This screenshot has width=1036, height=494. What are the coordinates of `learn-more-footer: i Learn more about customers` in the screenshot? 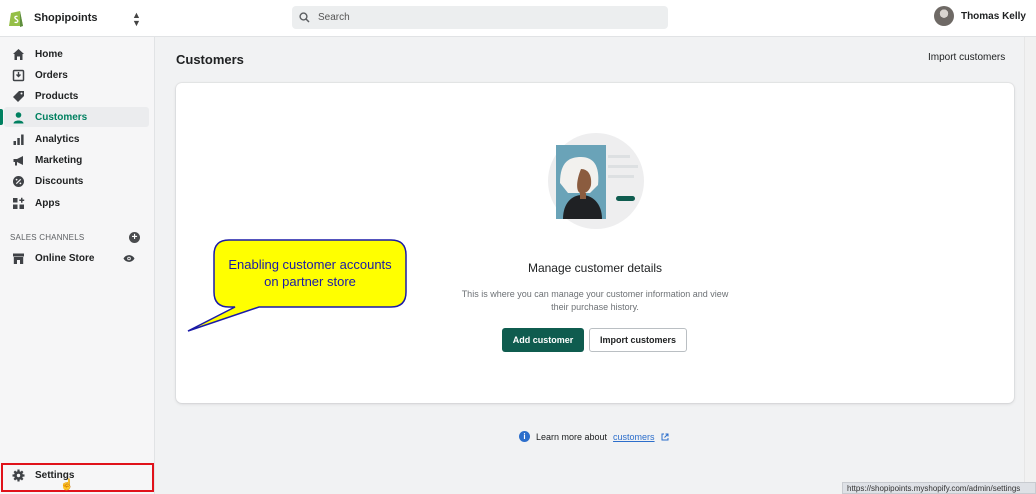 It's located at (594, 436).